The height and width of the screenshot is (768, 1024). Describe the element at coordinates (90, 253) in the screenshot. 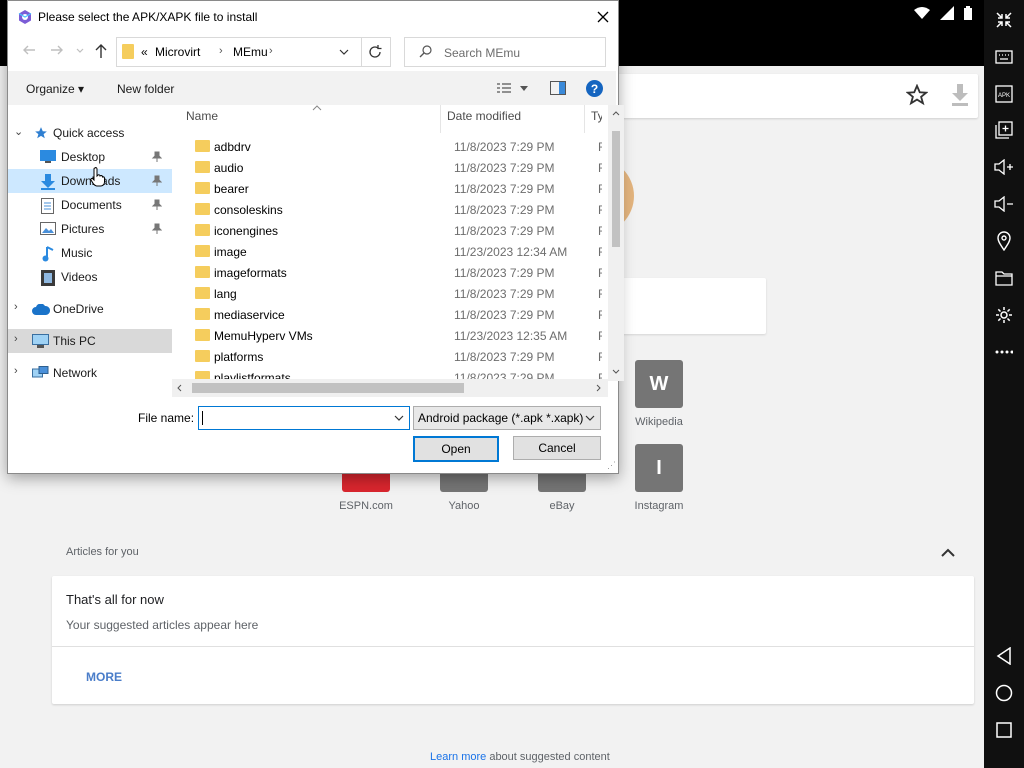

I see `nav-music: Music` at that location.